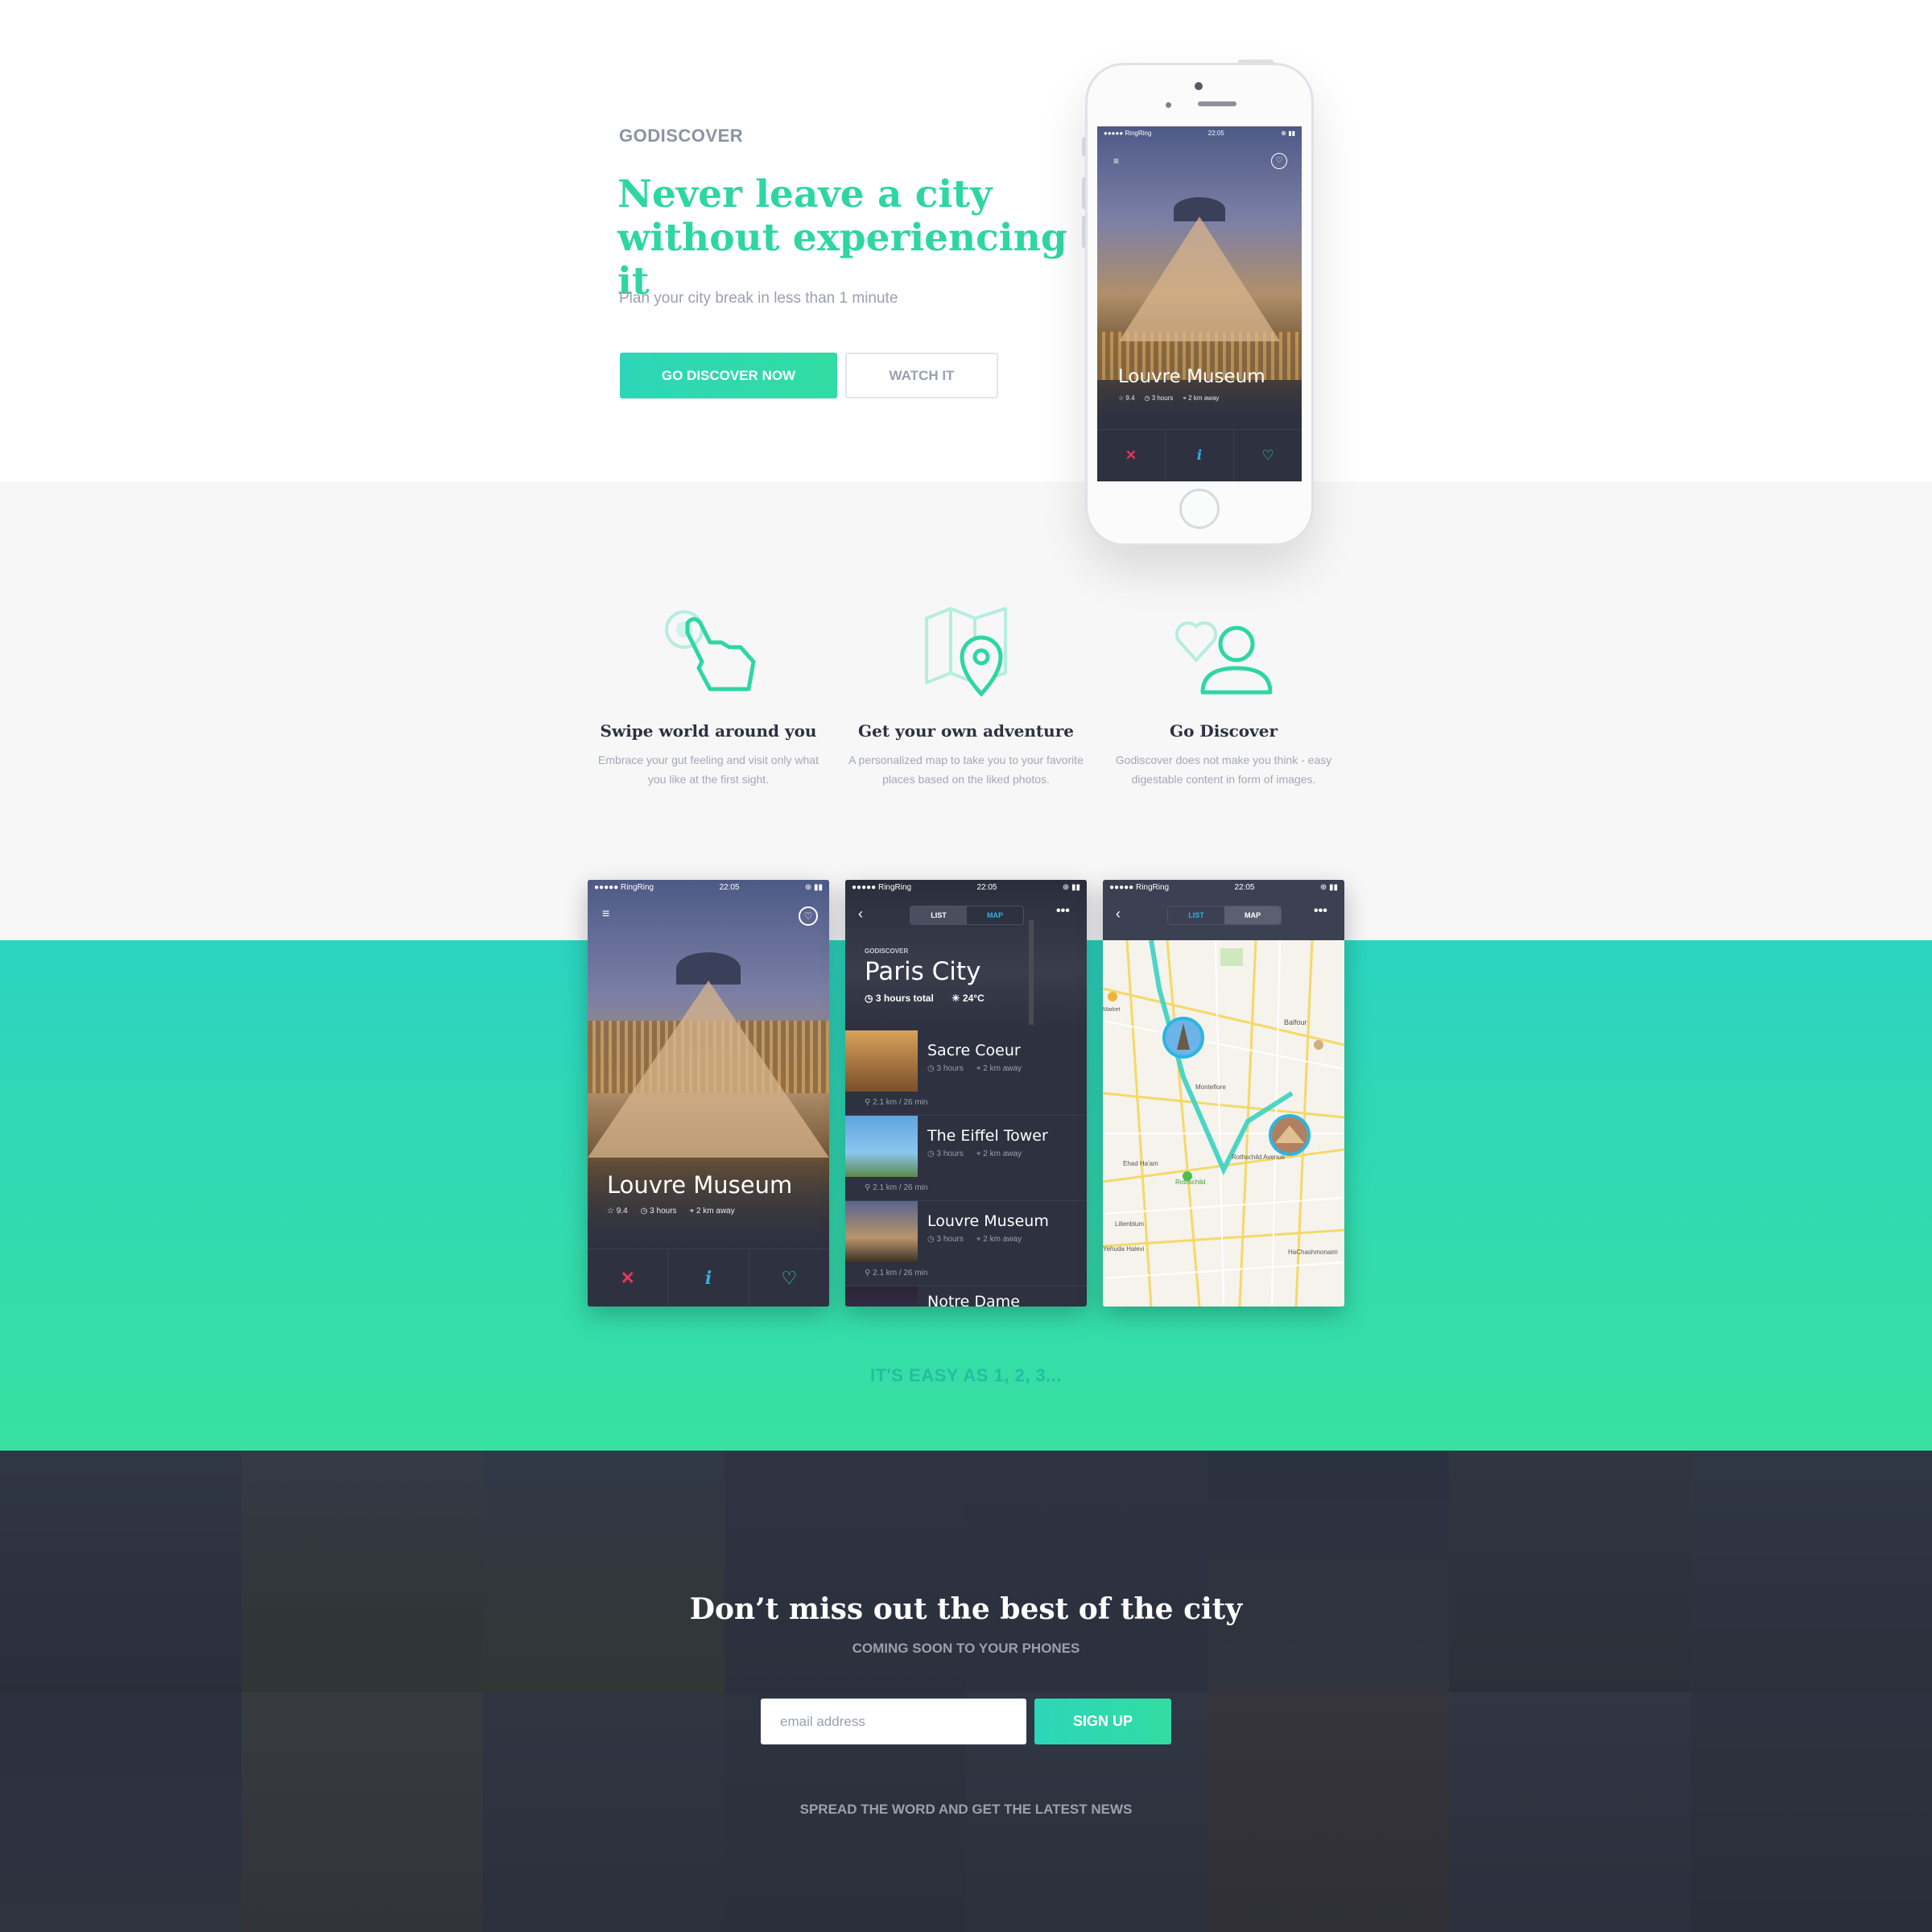  Describe the element at coordinates (923, 971) in the screenshot. I see `city-title: Paris City` at that location.